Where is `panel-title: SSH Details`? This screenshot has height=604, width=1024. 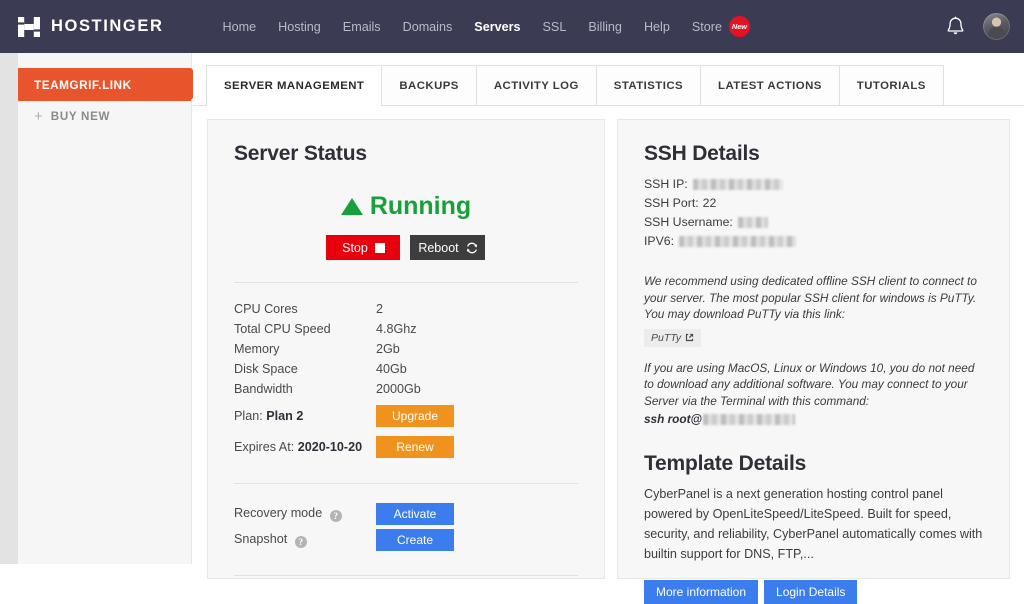
panel-title: SSH Details is located at coordinates (701, 153).